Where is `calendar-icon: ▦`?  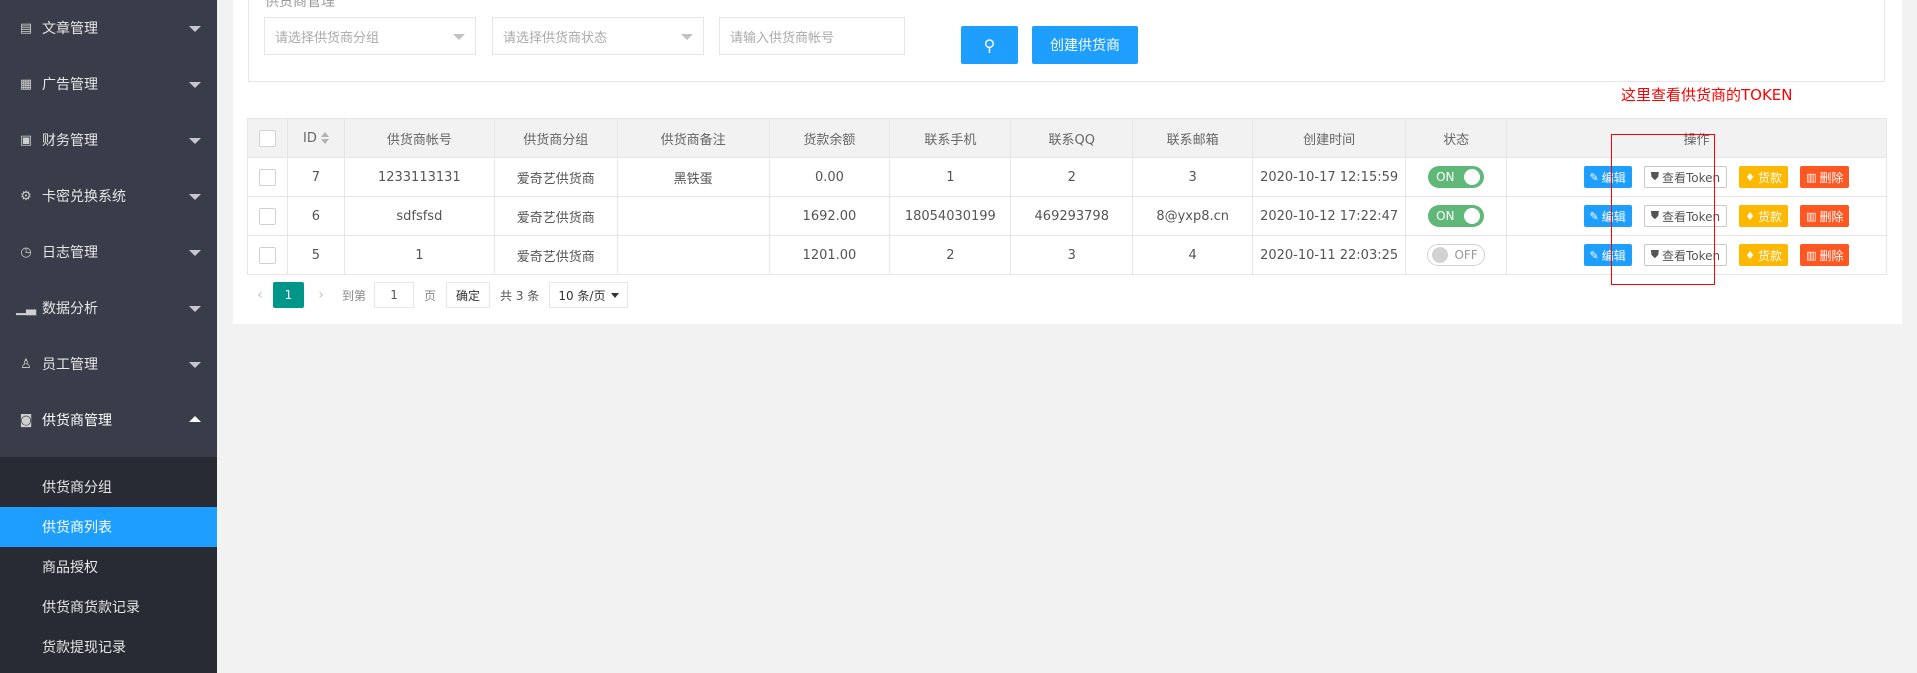
calendar-icon: ▦ is located at coordinates (26, 84).